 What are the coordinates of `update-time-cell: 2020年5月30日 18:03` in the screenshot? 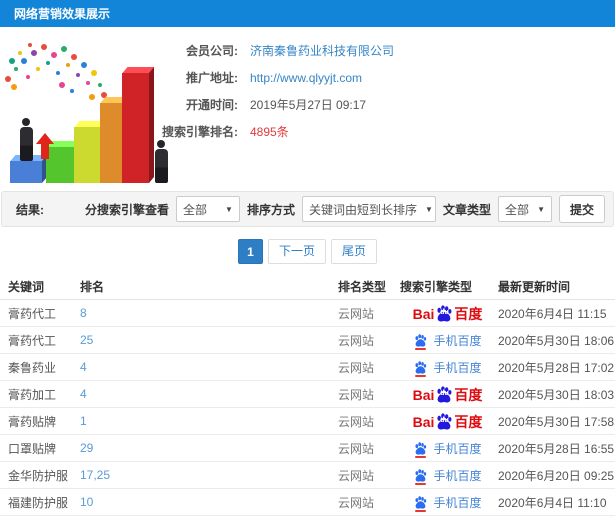 It's located at (556, 394).